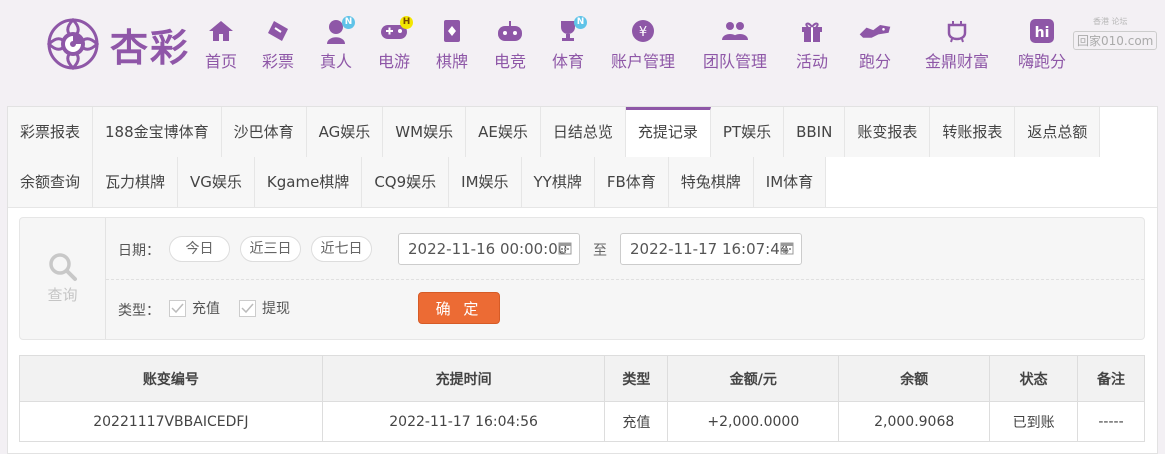 This screenshot has width=1165, height=454. Describe the element at coordinates (221, 31) in the screenshot. I see `home-icon` at that location.